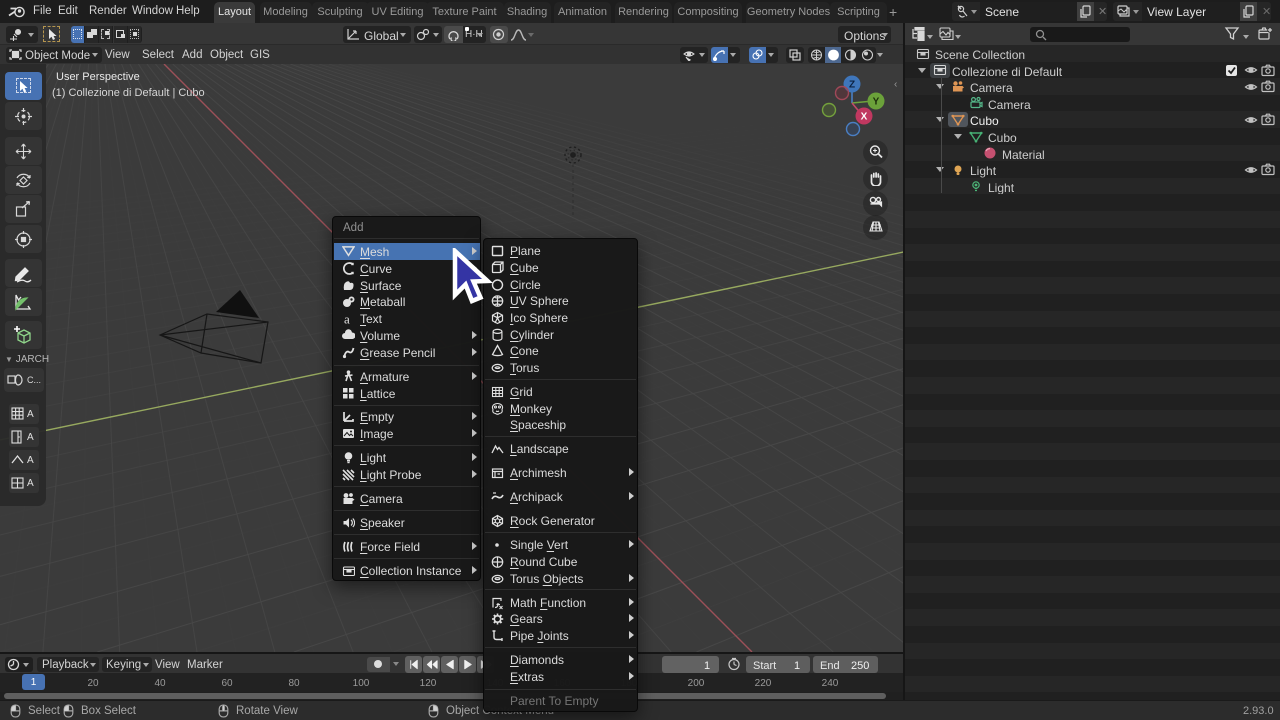 The width and height of the screenshot is (1280, 720). I want to click on svg-text: X, so click(864, 117).